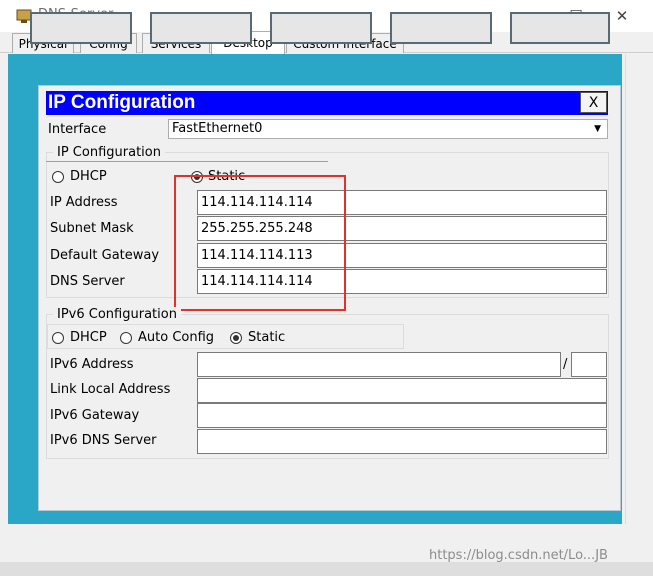  What do you see at coordinates (117, 314) in the screenshot?
I see `ipv6-group-title: IPv6 Configuration` at bounding box center [117, 314].